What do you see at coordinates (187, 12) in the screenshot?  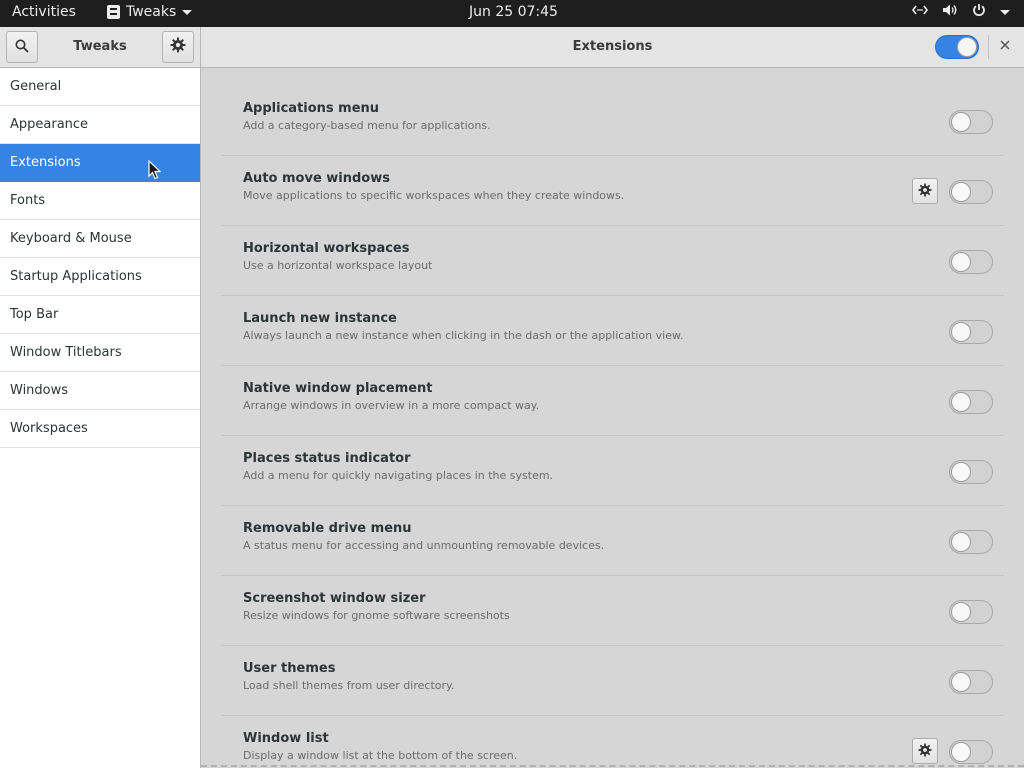 I see `chevron-down-icon` at bounding box center [187, 12].